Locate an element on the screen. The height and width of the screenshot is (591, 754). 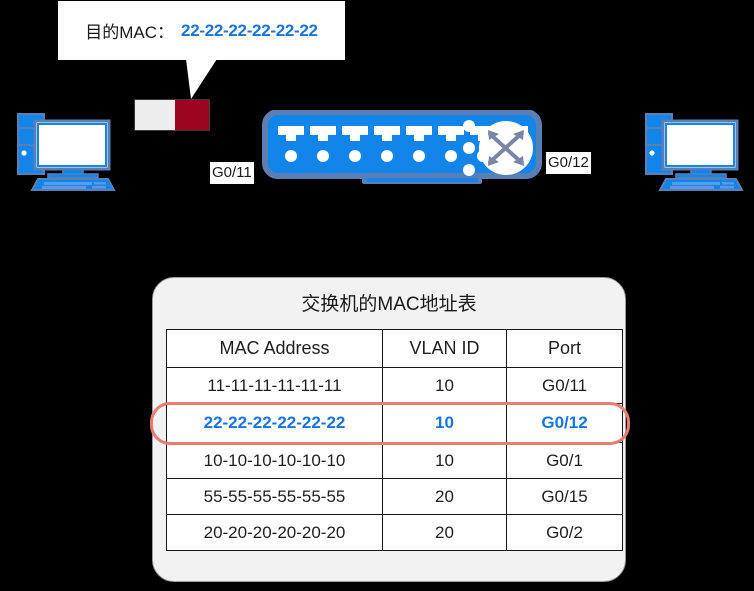
column-header: MAC Address is located at coordinates (274, 348).